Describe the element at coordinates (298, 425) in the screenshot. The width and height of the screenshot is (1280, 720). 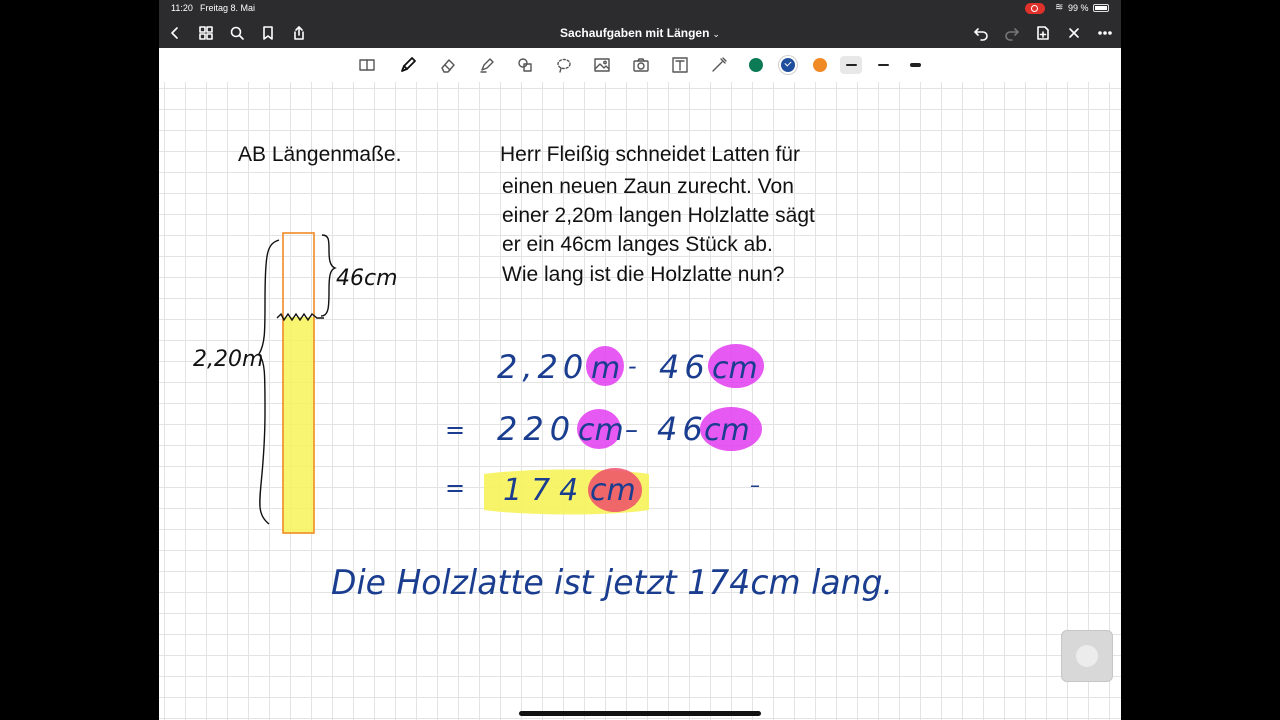
I see `board-remaining-fill` at that location.